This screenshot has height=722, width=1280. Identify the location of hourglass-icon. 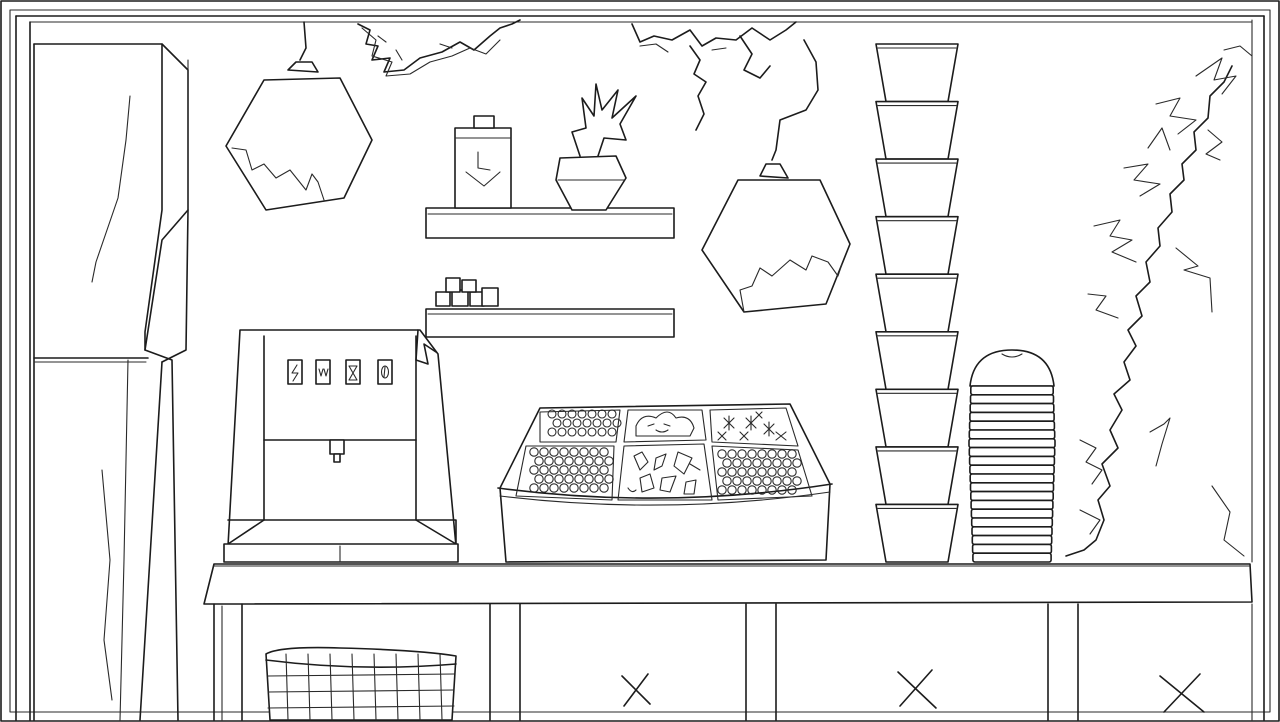
(353, 372).